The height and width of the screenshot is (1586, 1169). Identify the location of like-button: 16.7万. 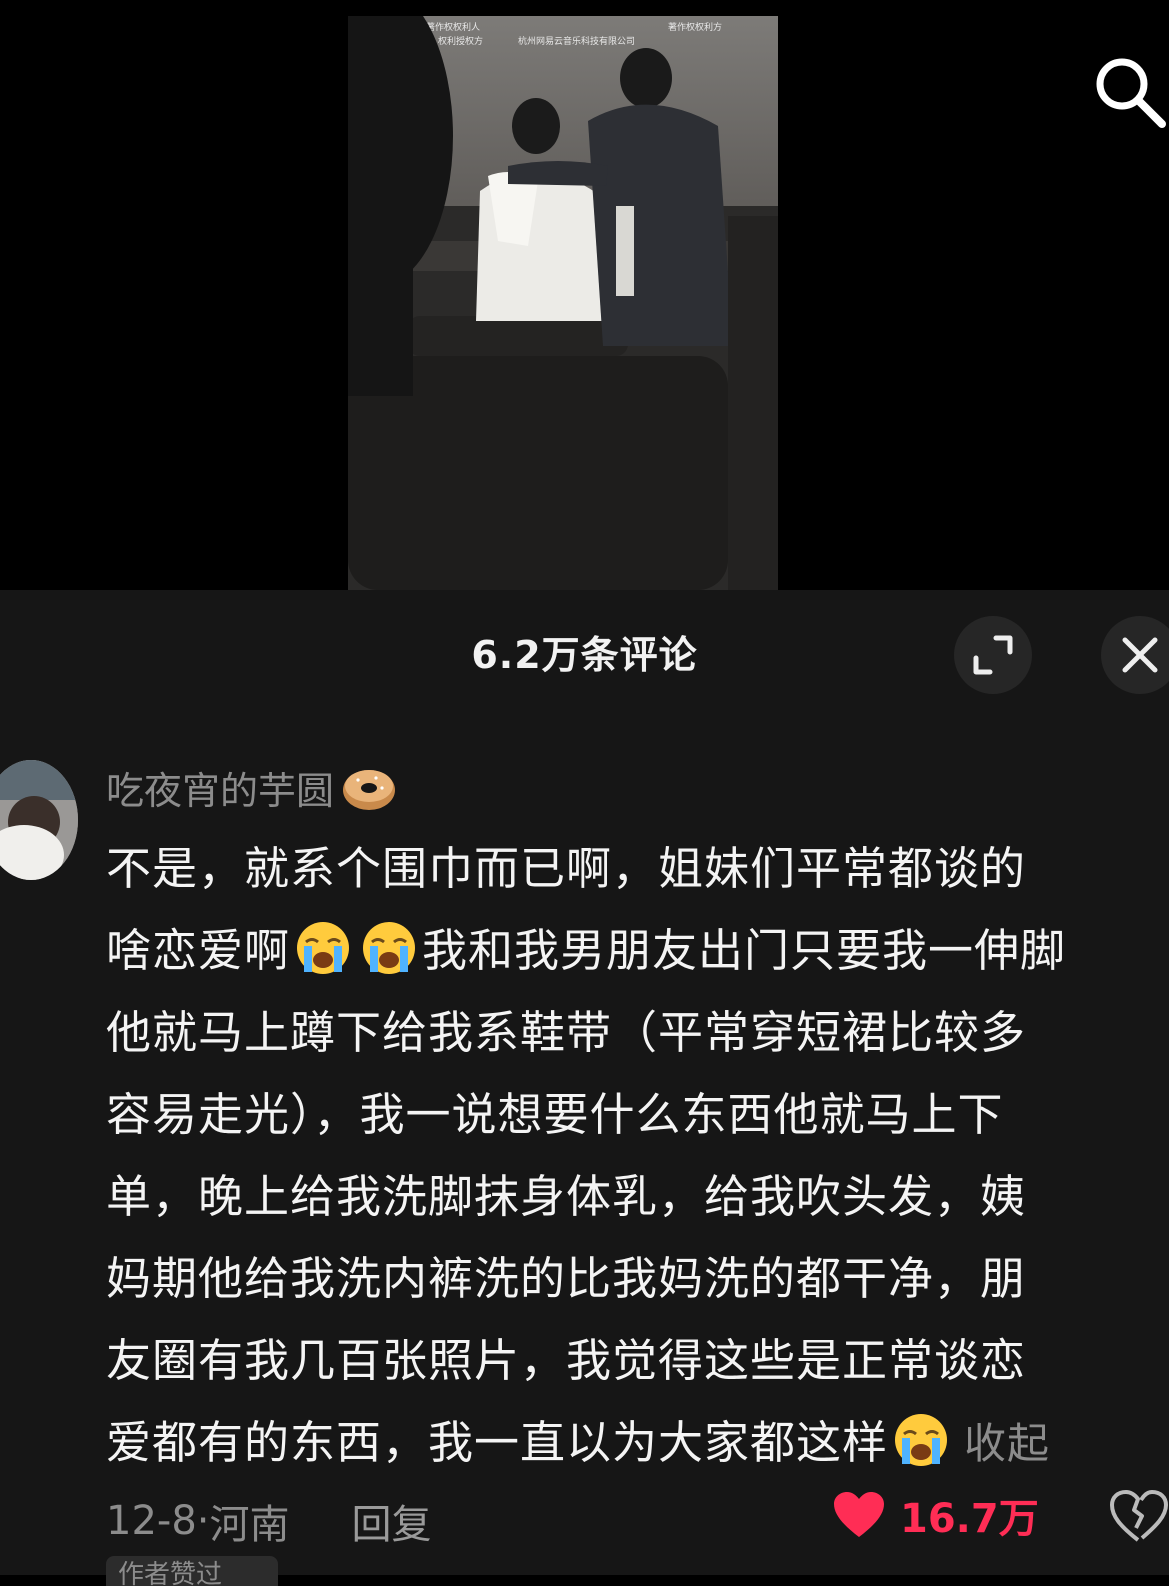
(935, 1515).